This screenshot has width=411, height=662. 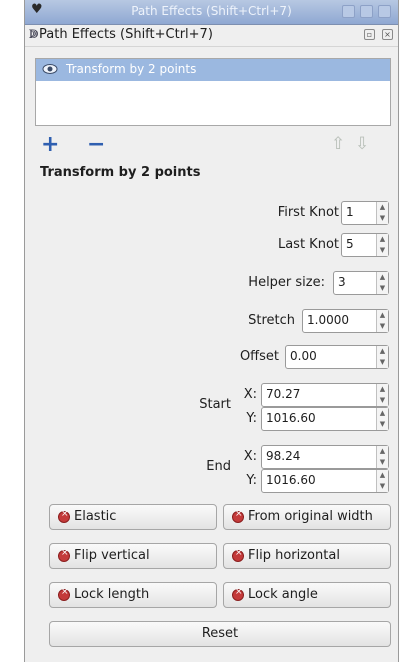 What do you see at coordinates (308, 212) in the screenshot?
I see `first-knot-label: First Knot` at bounding box center [308, 212].